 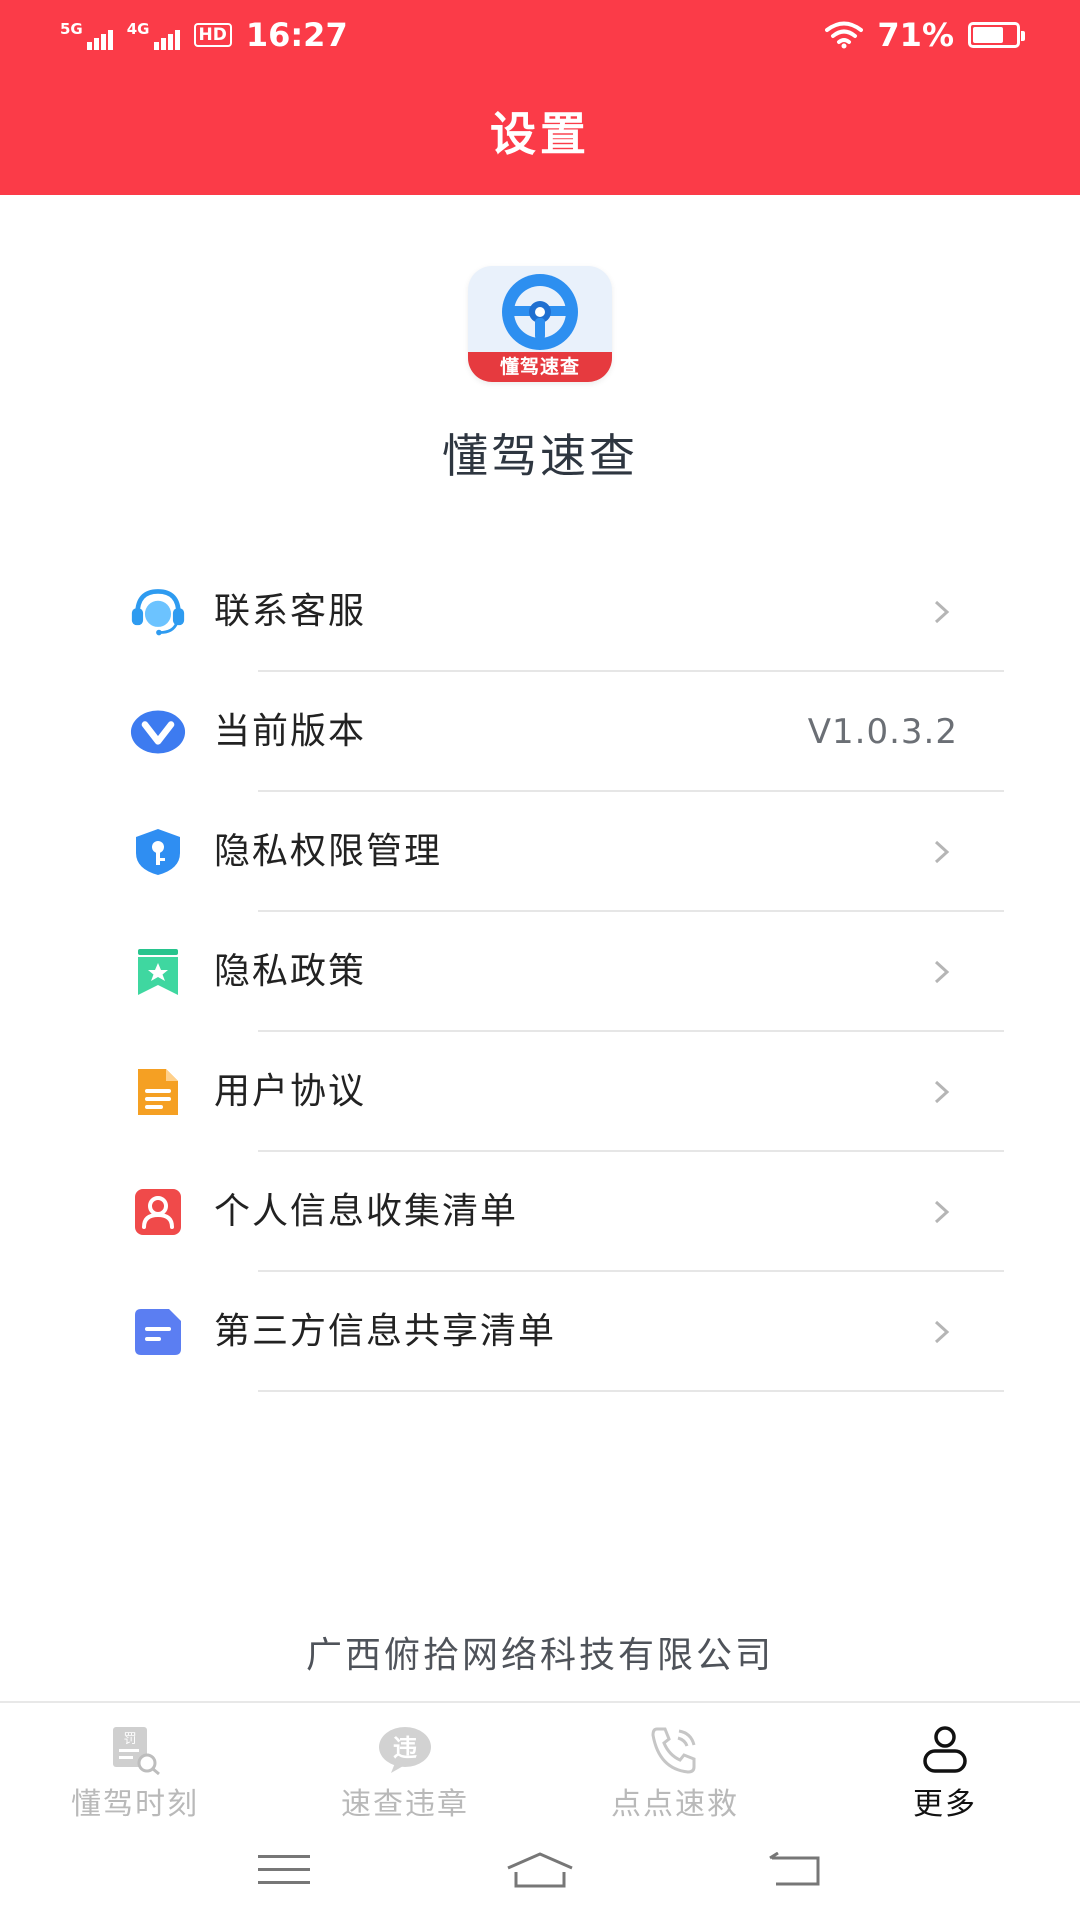 What do you see at coordinates (945, 1804) in the screenshot?
I see `tab-label: 更多` at bounding box center [945, 1804].